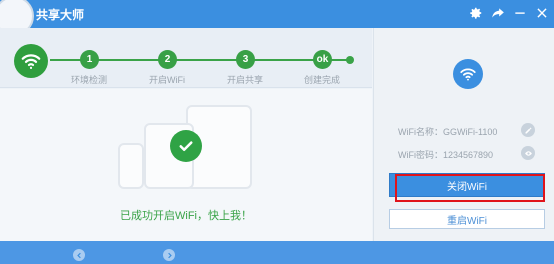 This screenshot has height=264, width=554. Describe the element at coordinates (186, 216) in the screenshot. I see `success-message: 已成功开启WiFi，快上我！` at that location.